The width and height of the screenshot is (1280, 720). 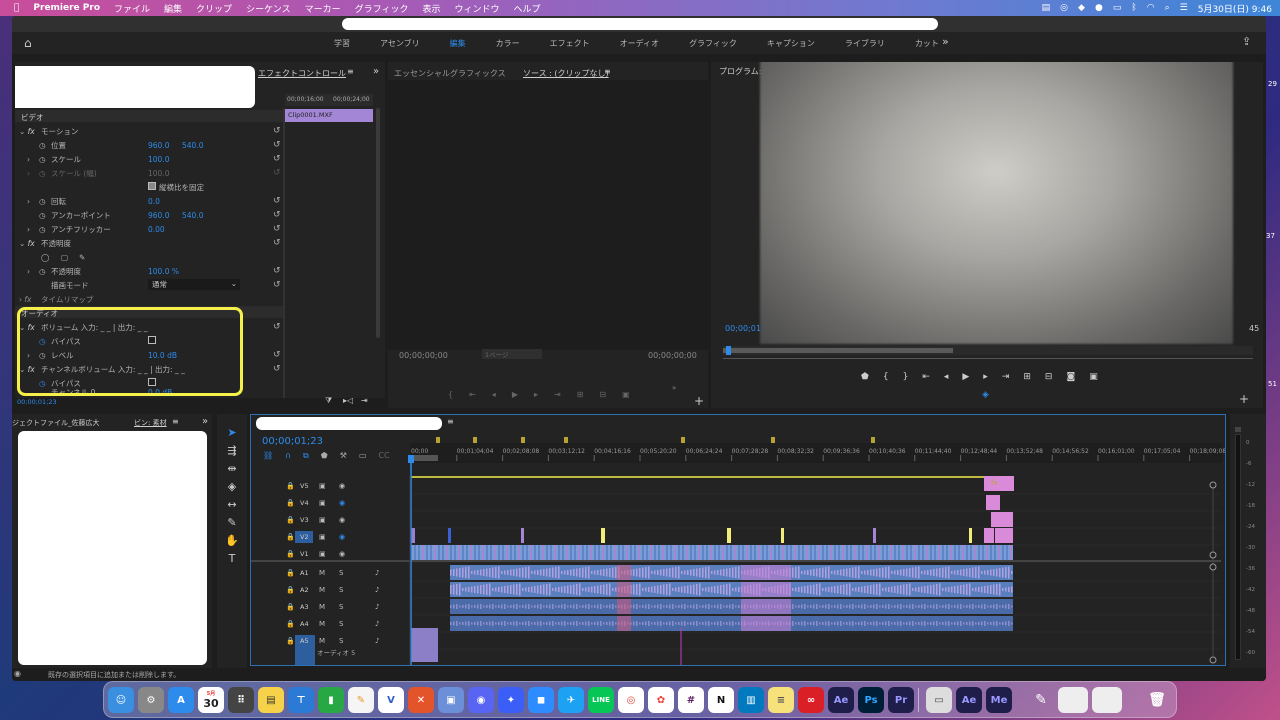 I want to click on step-back-icon: ◂, so click(x=494, y=396).